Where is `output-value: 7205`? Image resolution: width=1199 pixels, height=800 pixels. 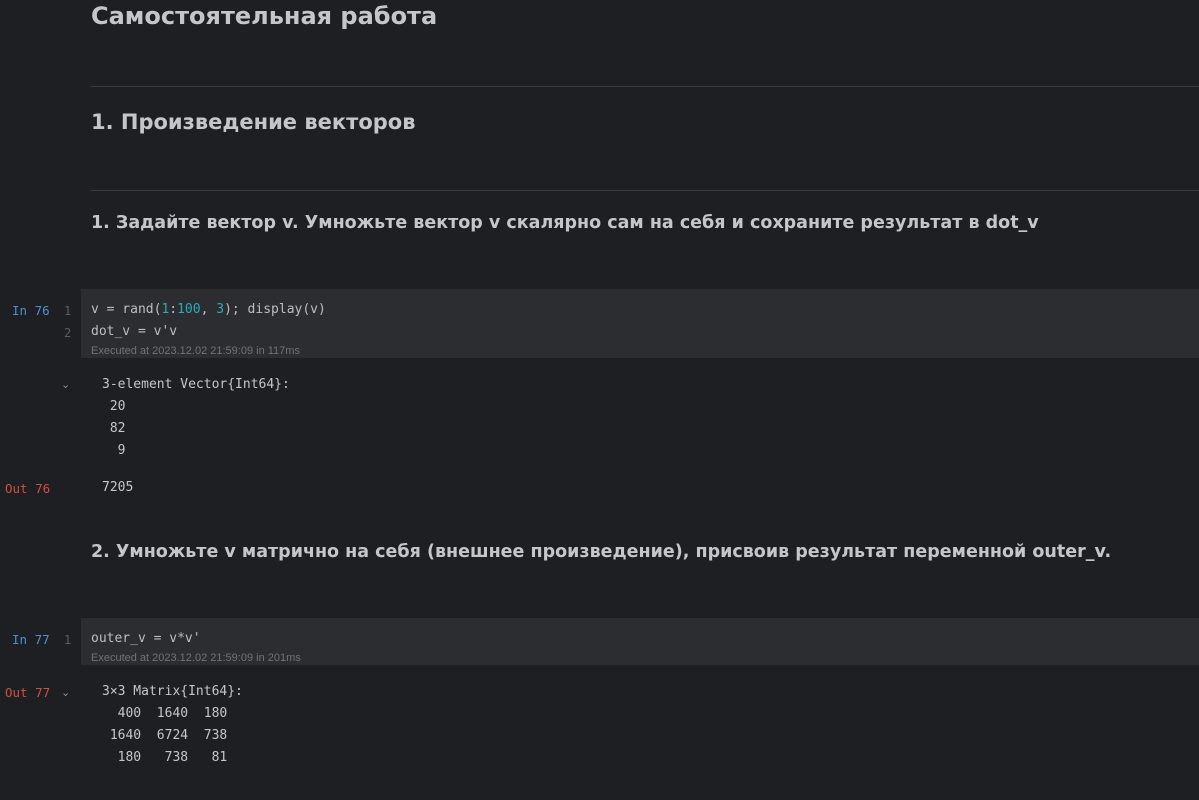 output-value: 7205 is located at coordinates (118, 487).